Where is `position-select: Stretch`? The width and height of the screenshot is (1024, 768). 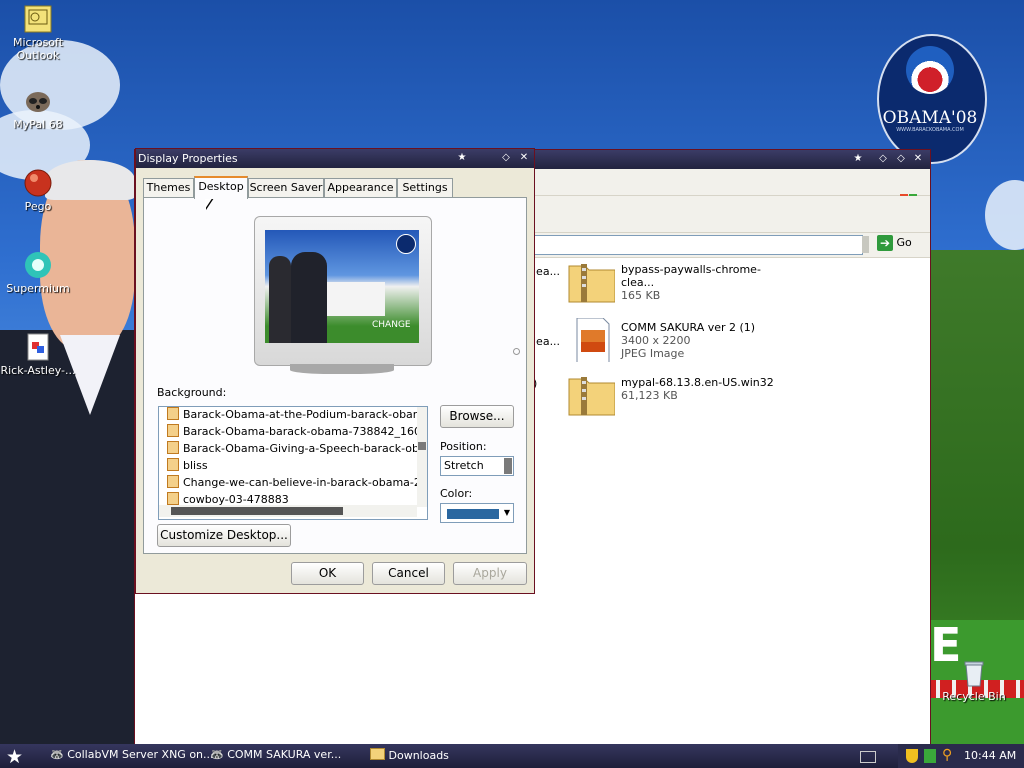
position-select: Stretch is located at coordinates (477, 466).